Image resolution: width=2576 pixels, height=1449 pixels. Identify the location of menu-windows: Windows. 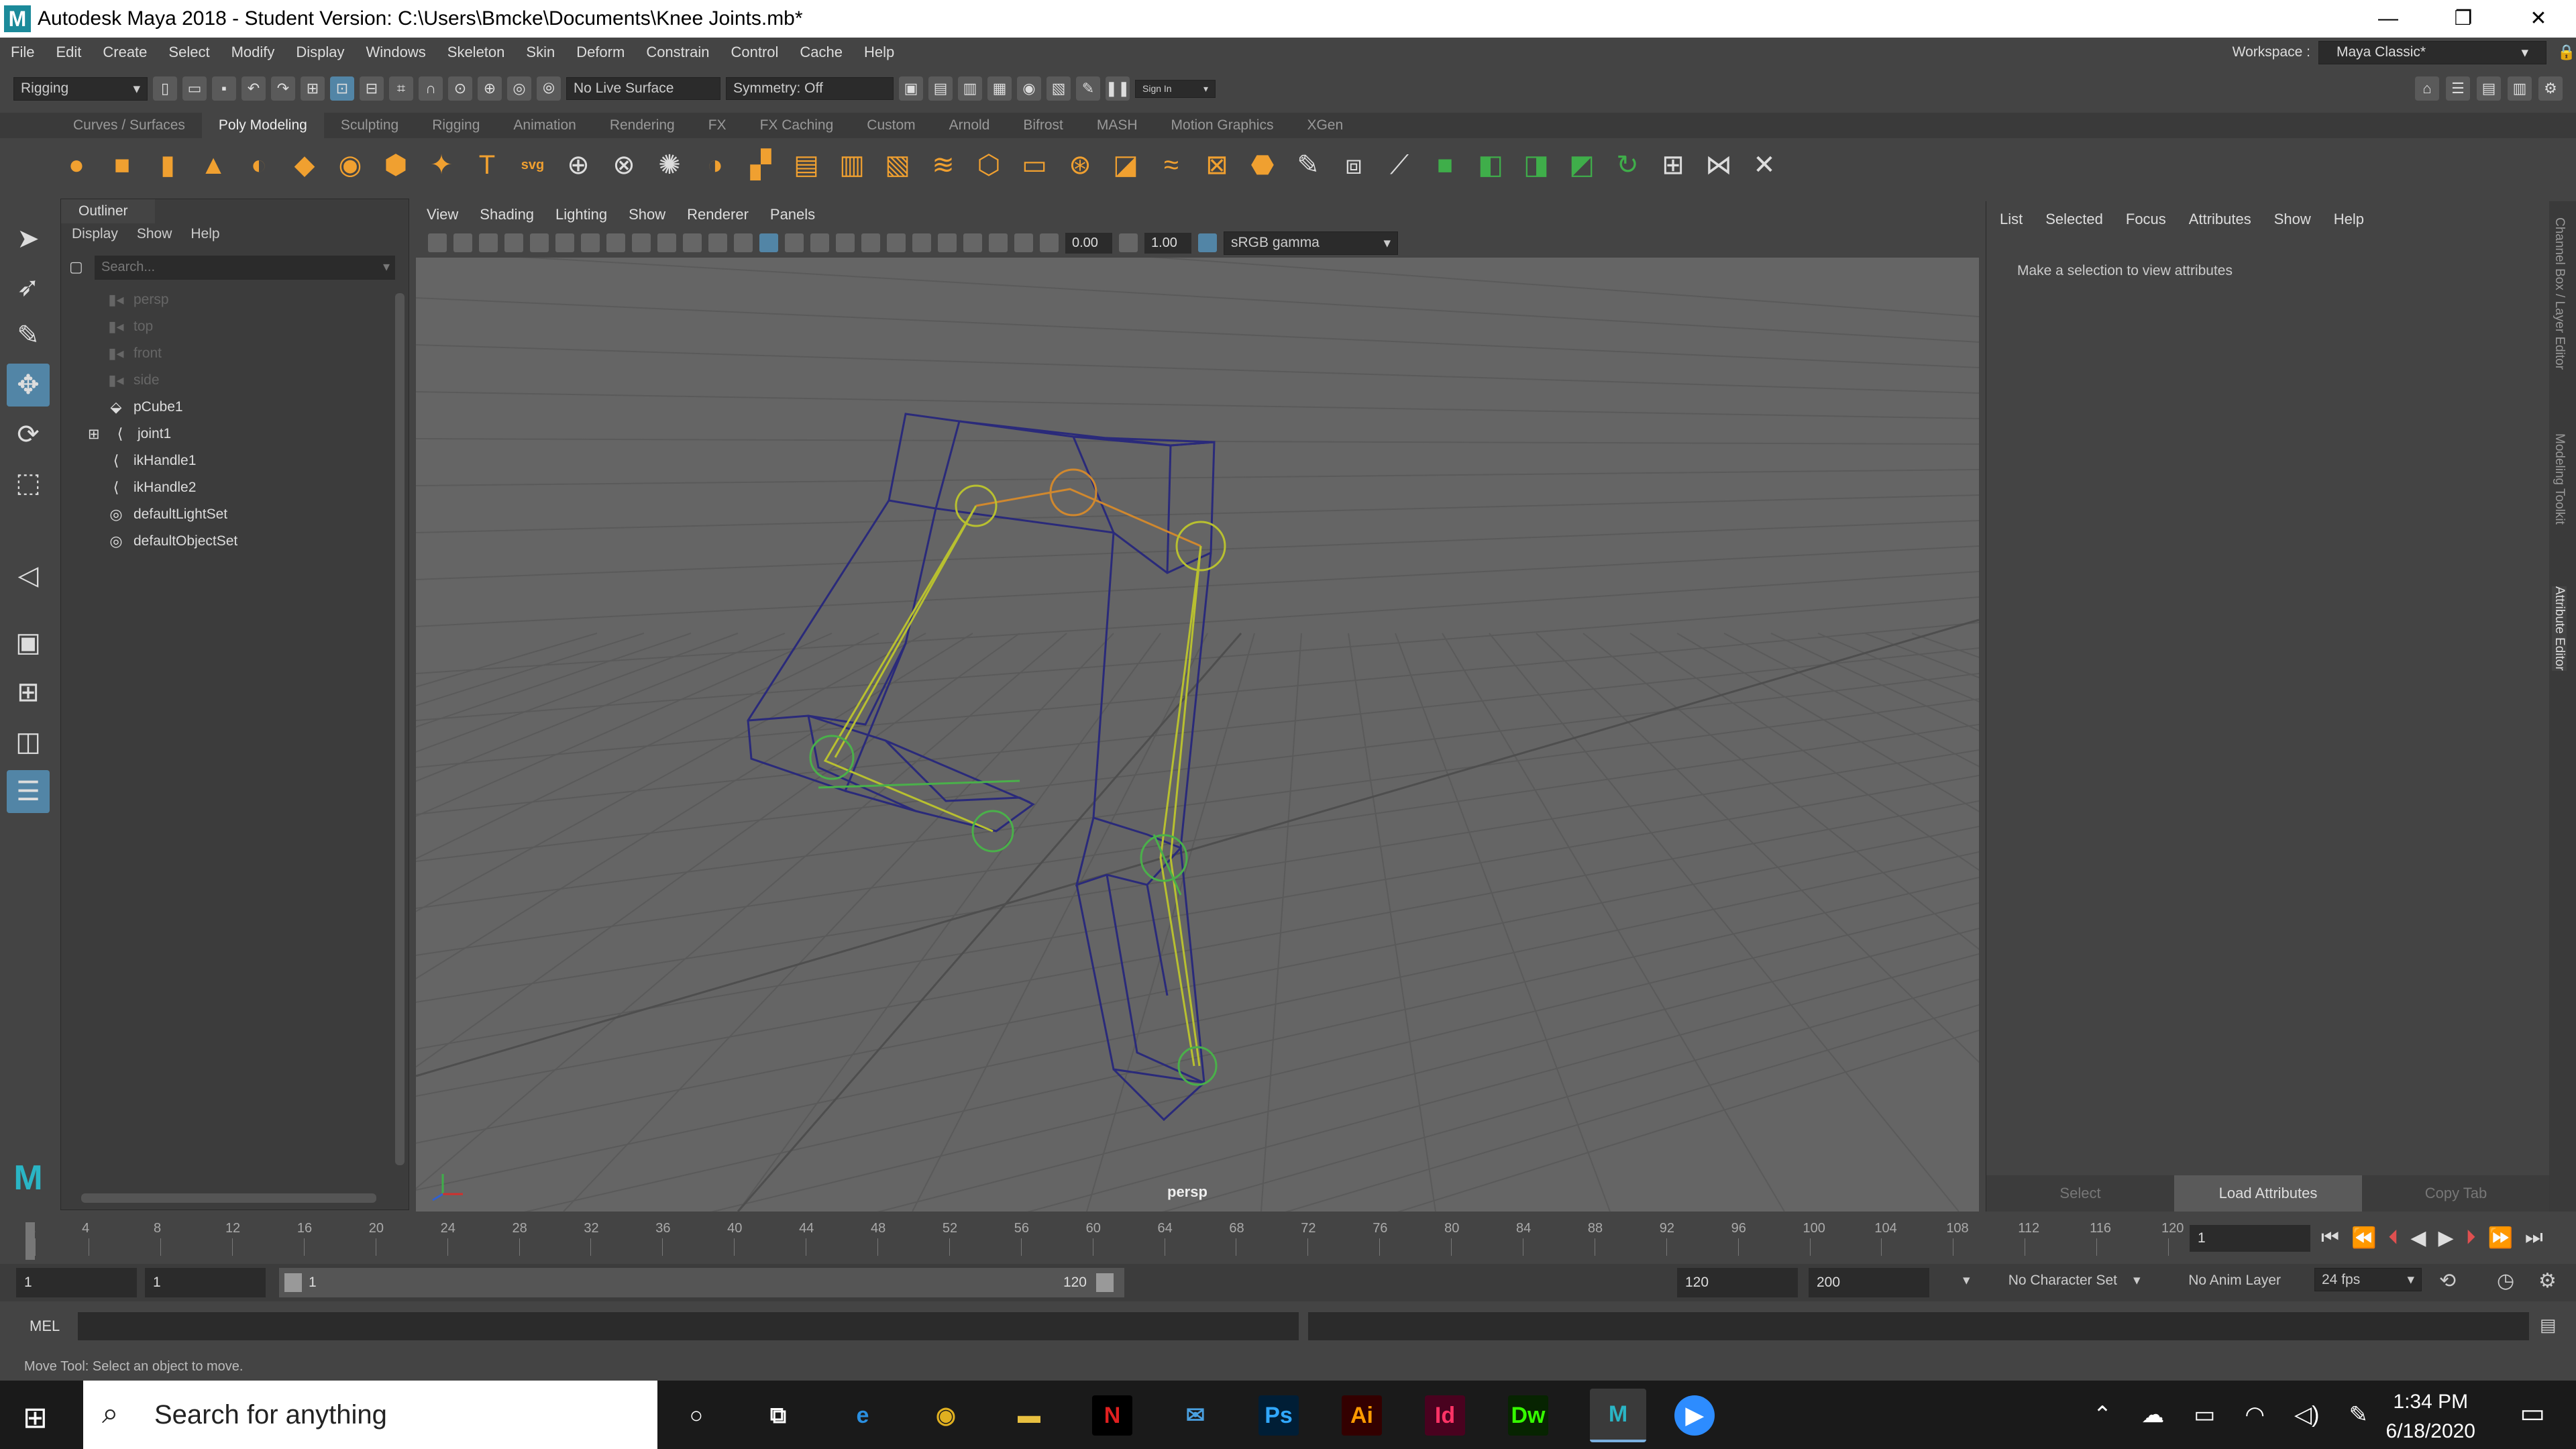
(396, 52).